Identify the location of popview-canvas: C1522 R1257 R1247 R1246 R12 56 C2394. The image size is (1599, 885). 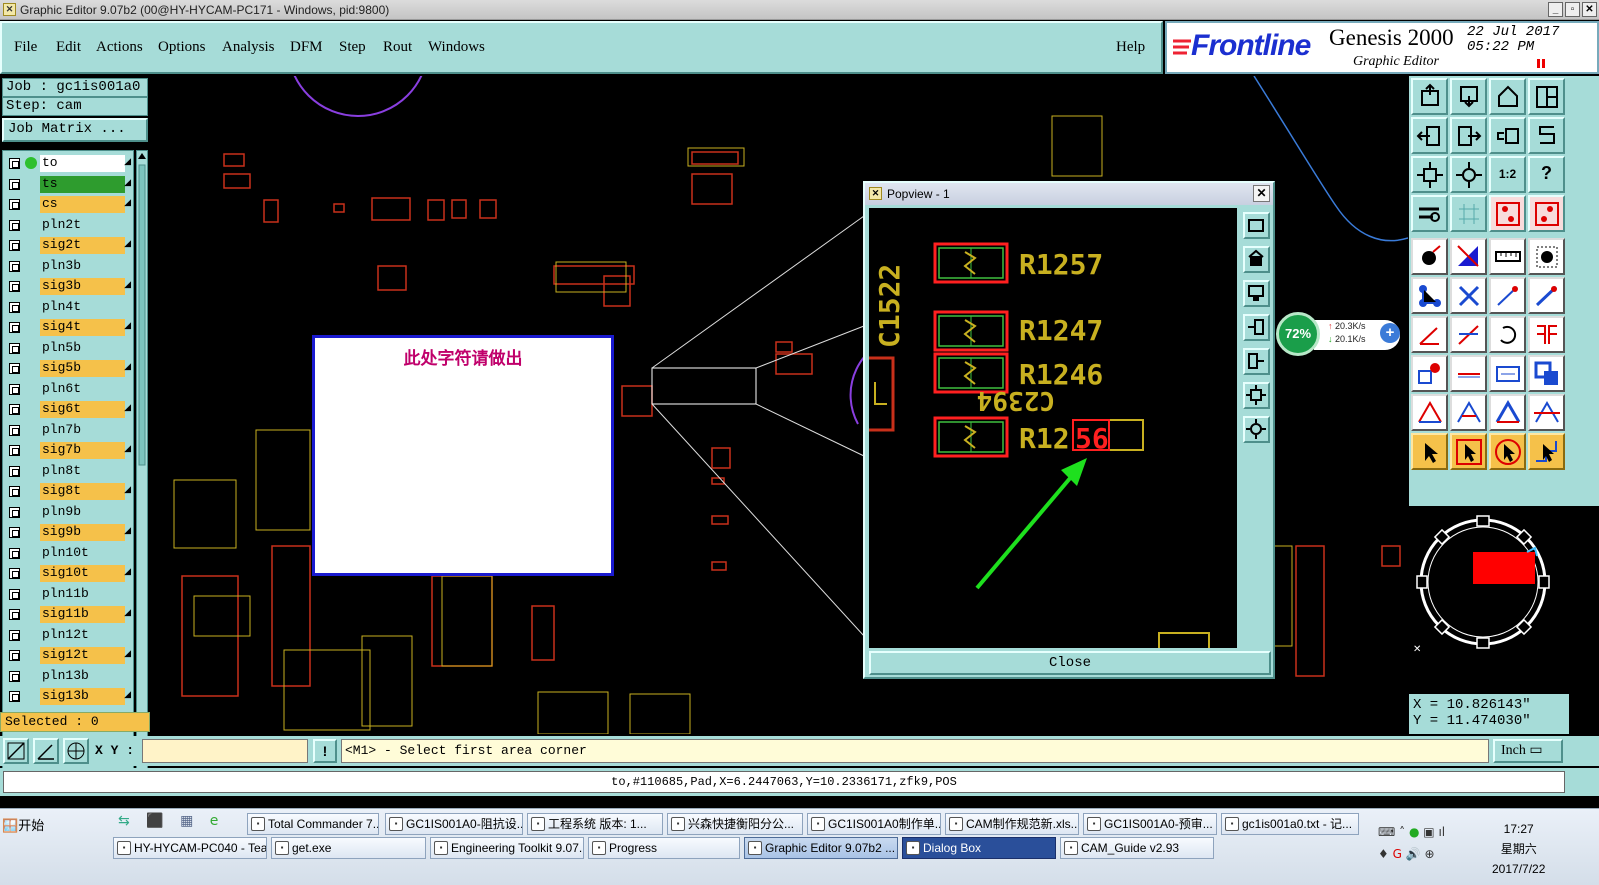
(1053, 428).